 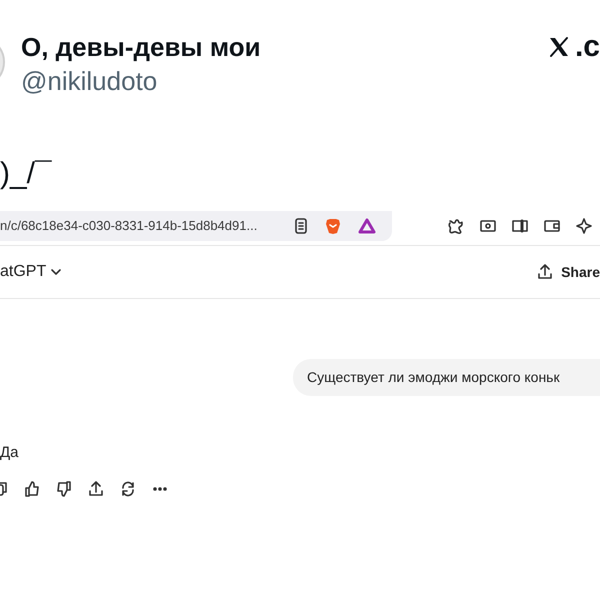 I want to click on tweet-text: )_/¯, so click(x=26, y=174).